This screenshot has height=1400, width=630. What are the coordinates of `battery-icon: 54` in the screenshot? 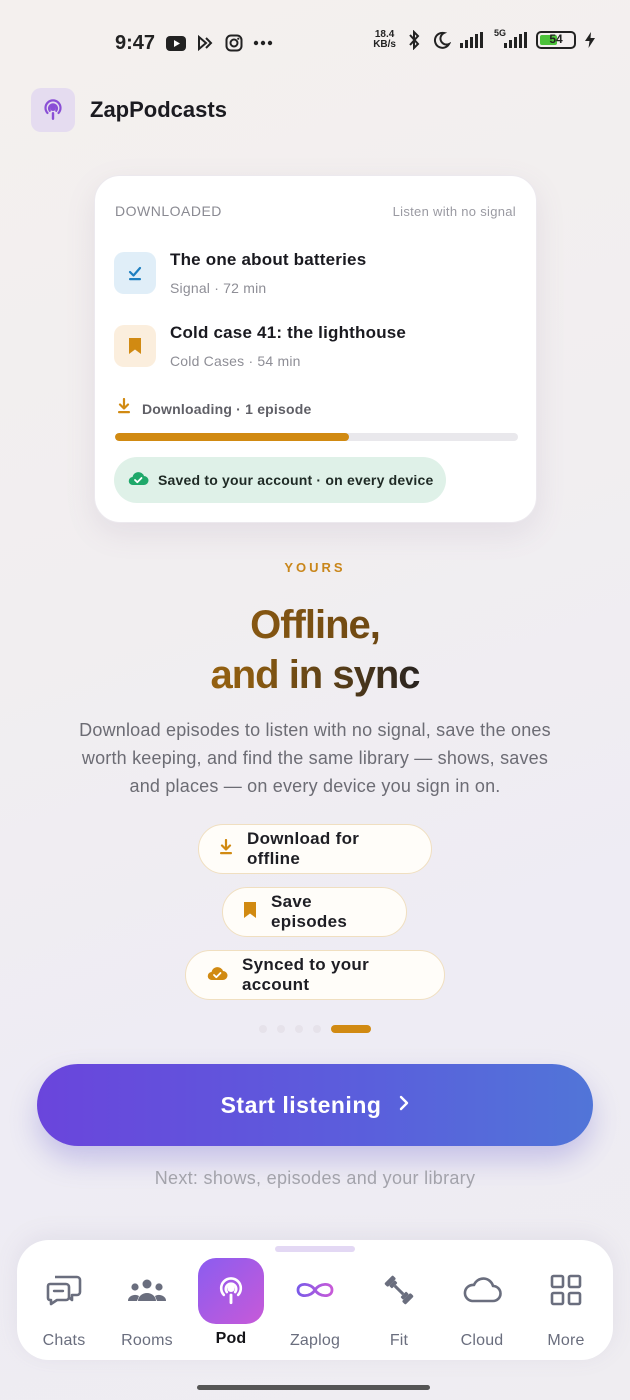 It's located at (556, 40).